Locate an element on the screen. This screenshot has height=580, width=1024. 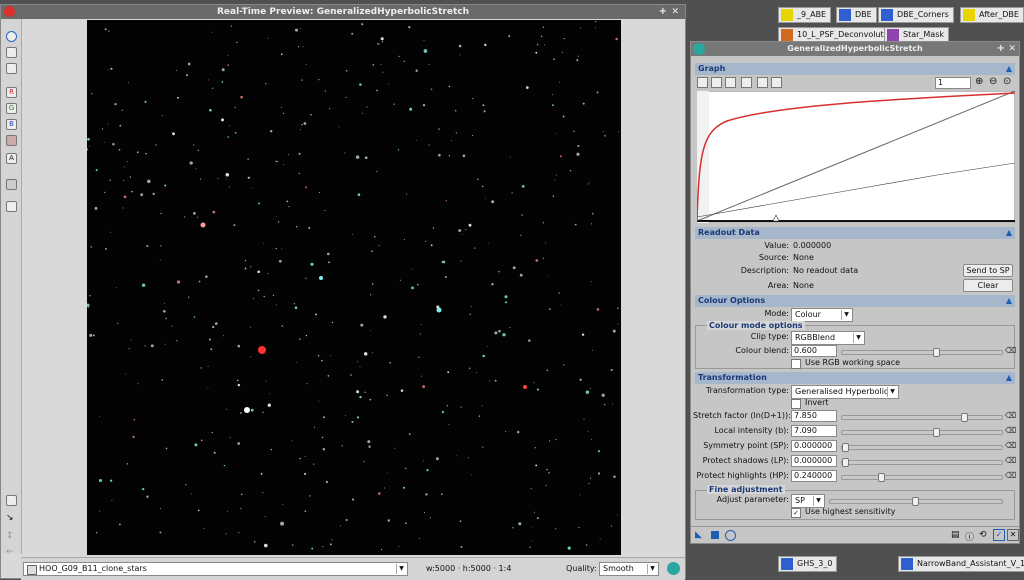
double-square-icon is located at coordinates (11, 68).